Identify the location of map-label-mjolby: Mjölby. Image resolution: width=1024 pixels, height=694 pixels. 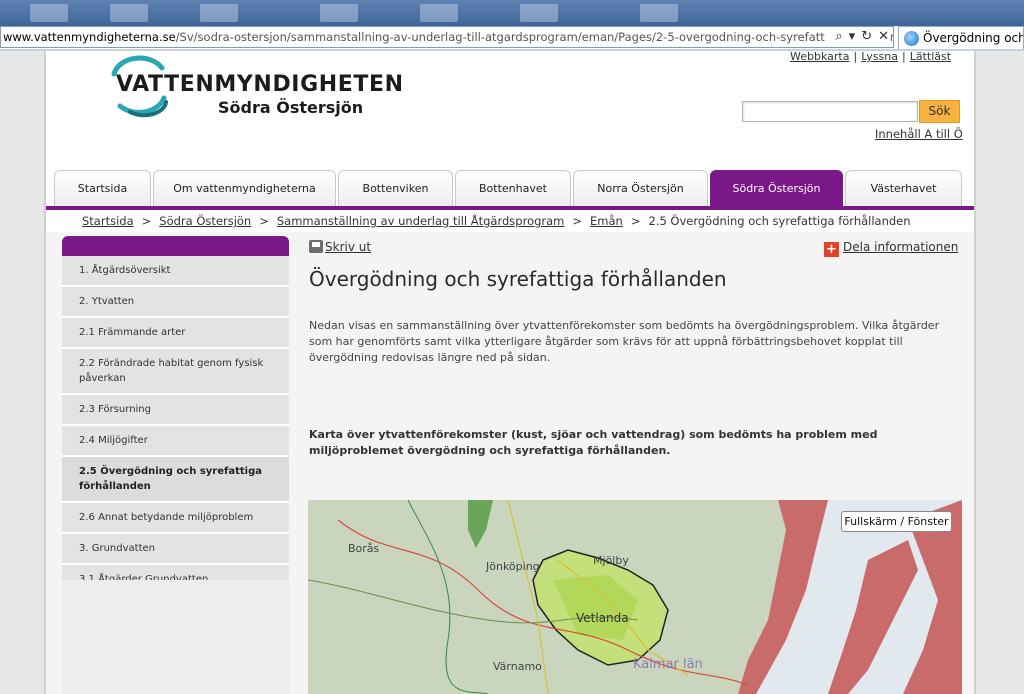
(611, 560).